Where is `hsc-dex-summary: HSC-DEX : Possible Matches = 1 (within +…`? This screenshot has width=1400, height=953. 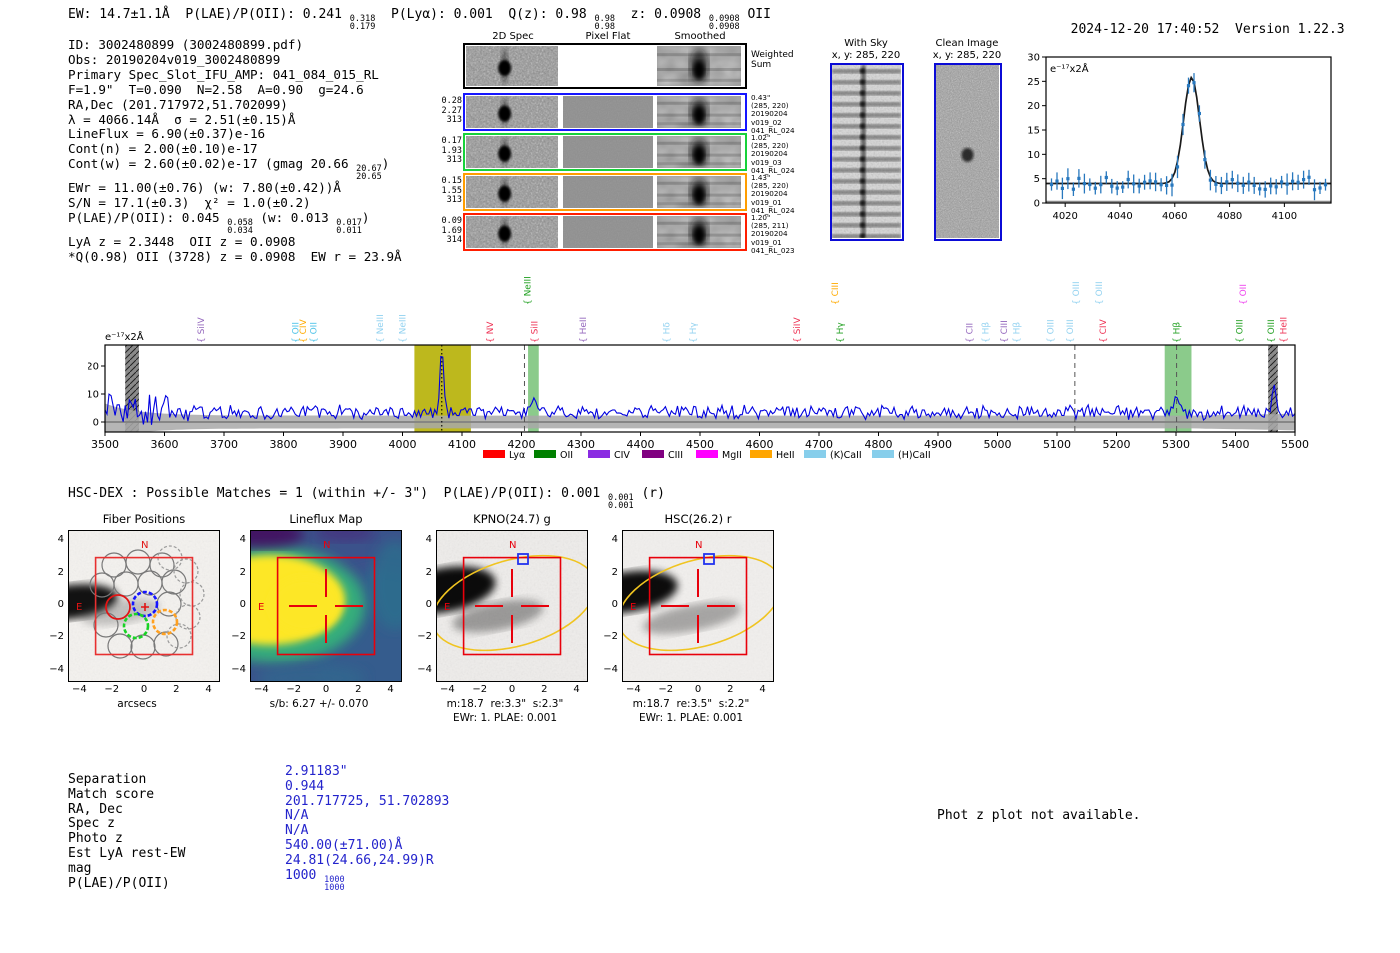
hsc-dex-summary: HSC-DEX : Possible Matches = 1 (within +… is located at coordinates (366, 498).